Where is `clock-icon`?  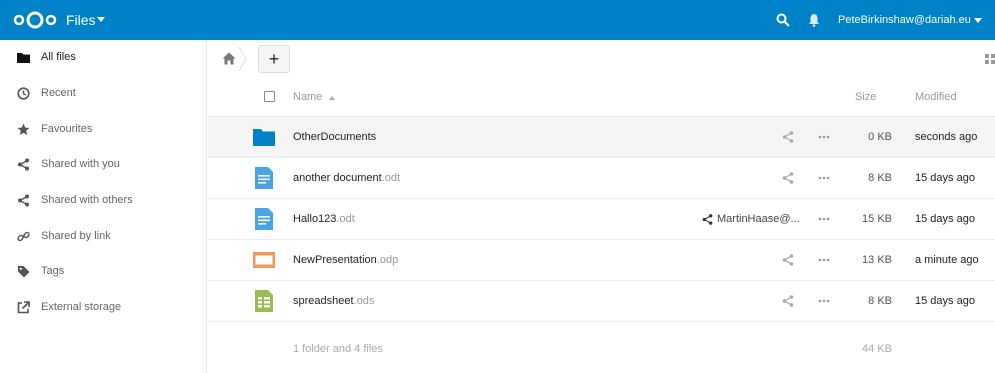 clock-icon is located at coordinates (23, 93).